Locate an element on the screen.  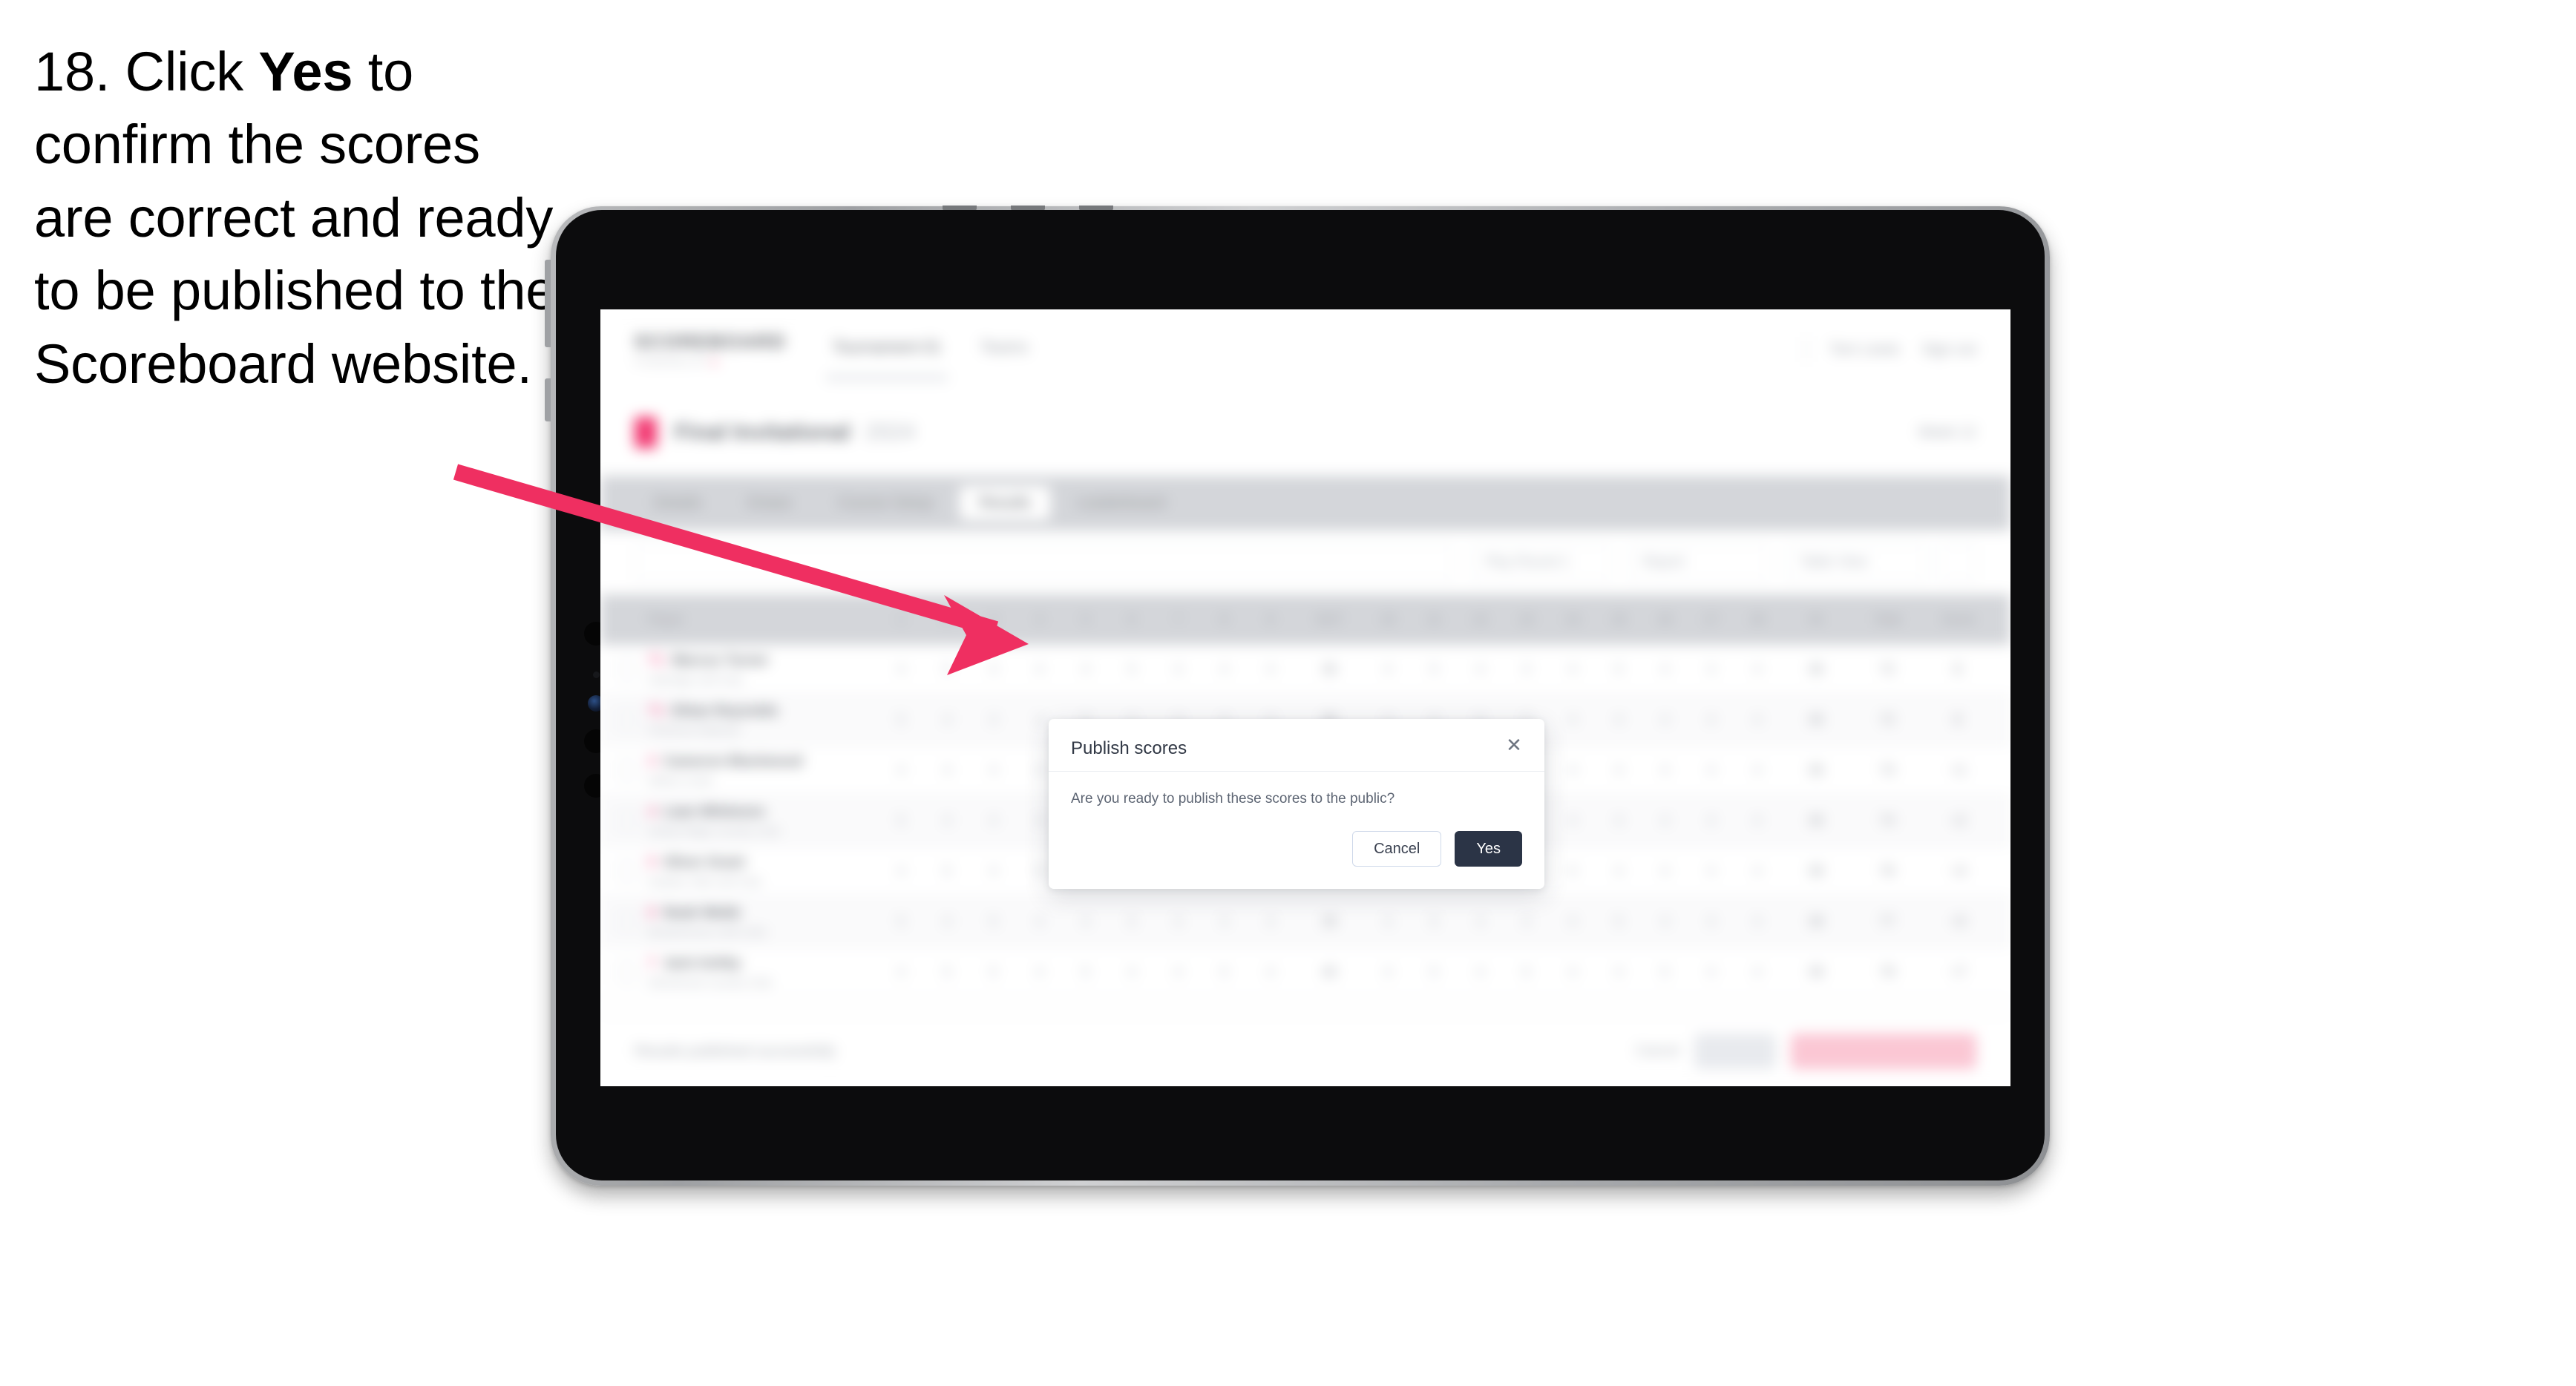
close-icon: ✕ is located at coordinates (1514, 745).